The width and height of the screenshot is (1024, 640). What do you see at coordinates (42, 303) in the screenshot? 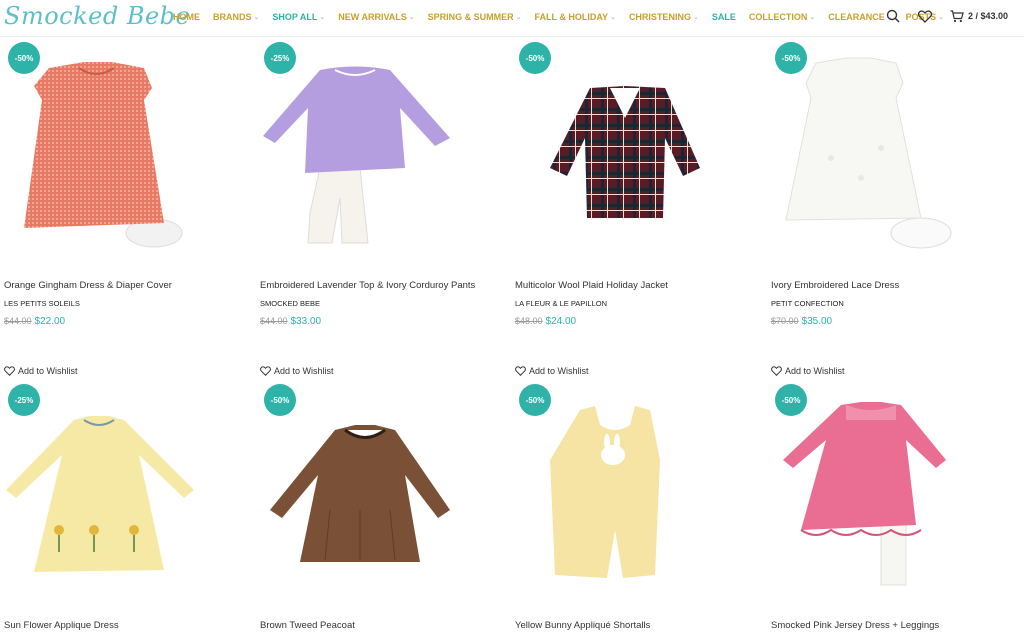
I see `product-brand: LES PETITS SOLEILS` at bounding box center [42, 303].